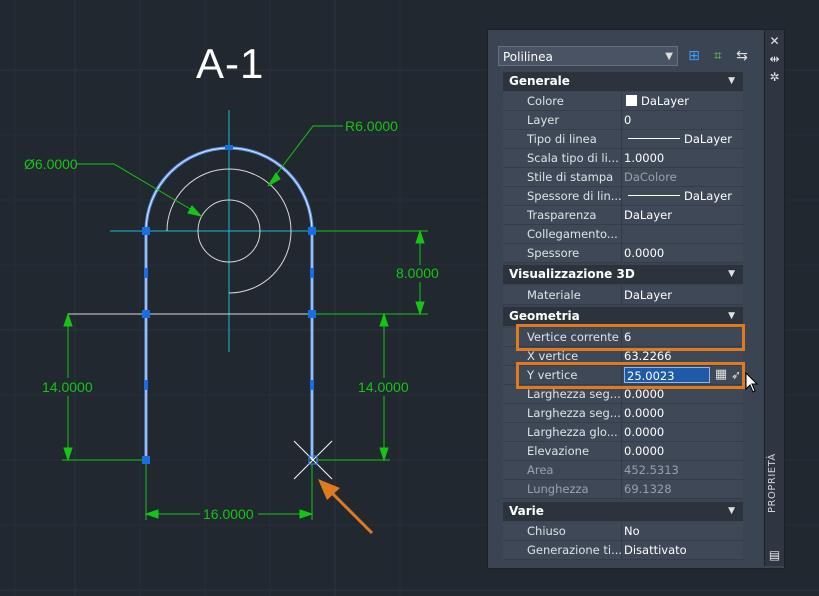  I want to click on drawing-title: A-1, so click(230, 63).